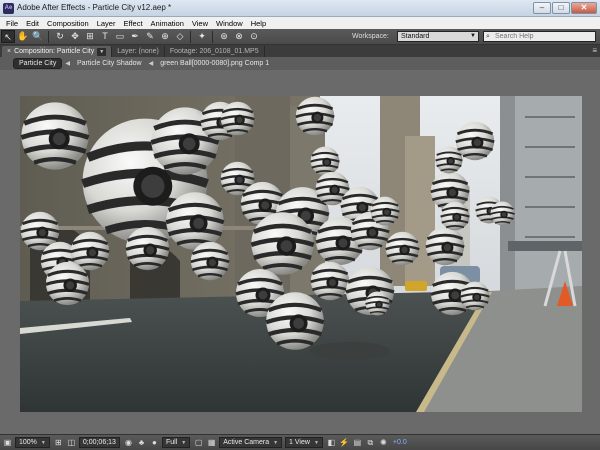  I want to click on workspace-value: Standard, so click(415, 36).